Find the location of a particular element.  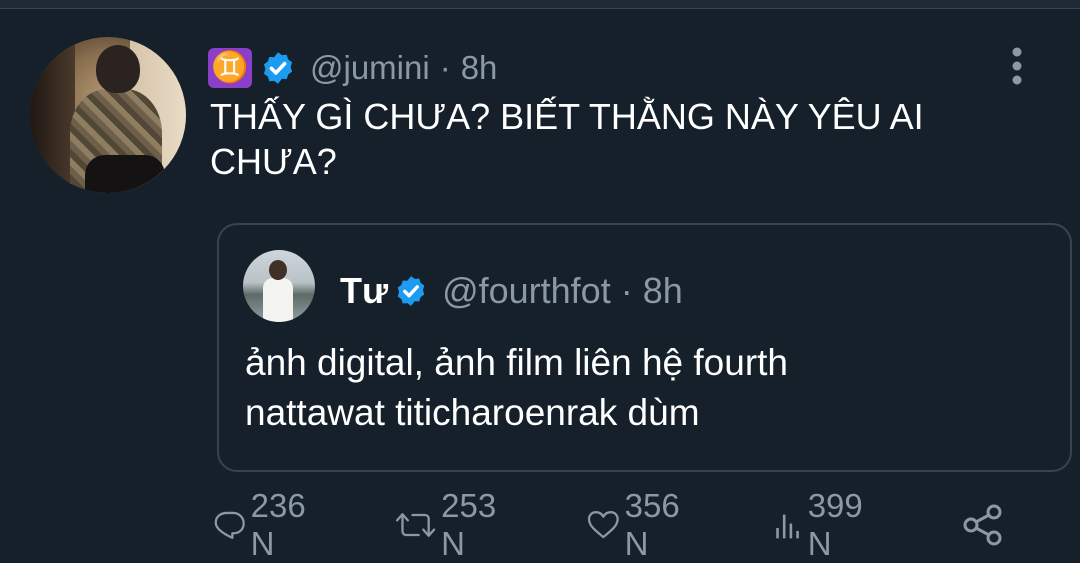

retweet-button: 253 N is located at coordinates (451, 524).